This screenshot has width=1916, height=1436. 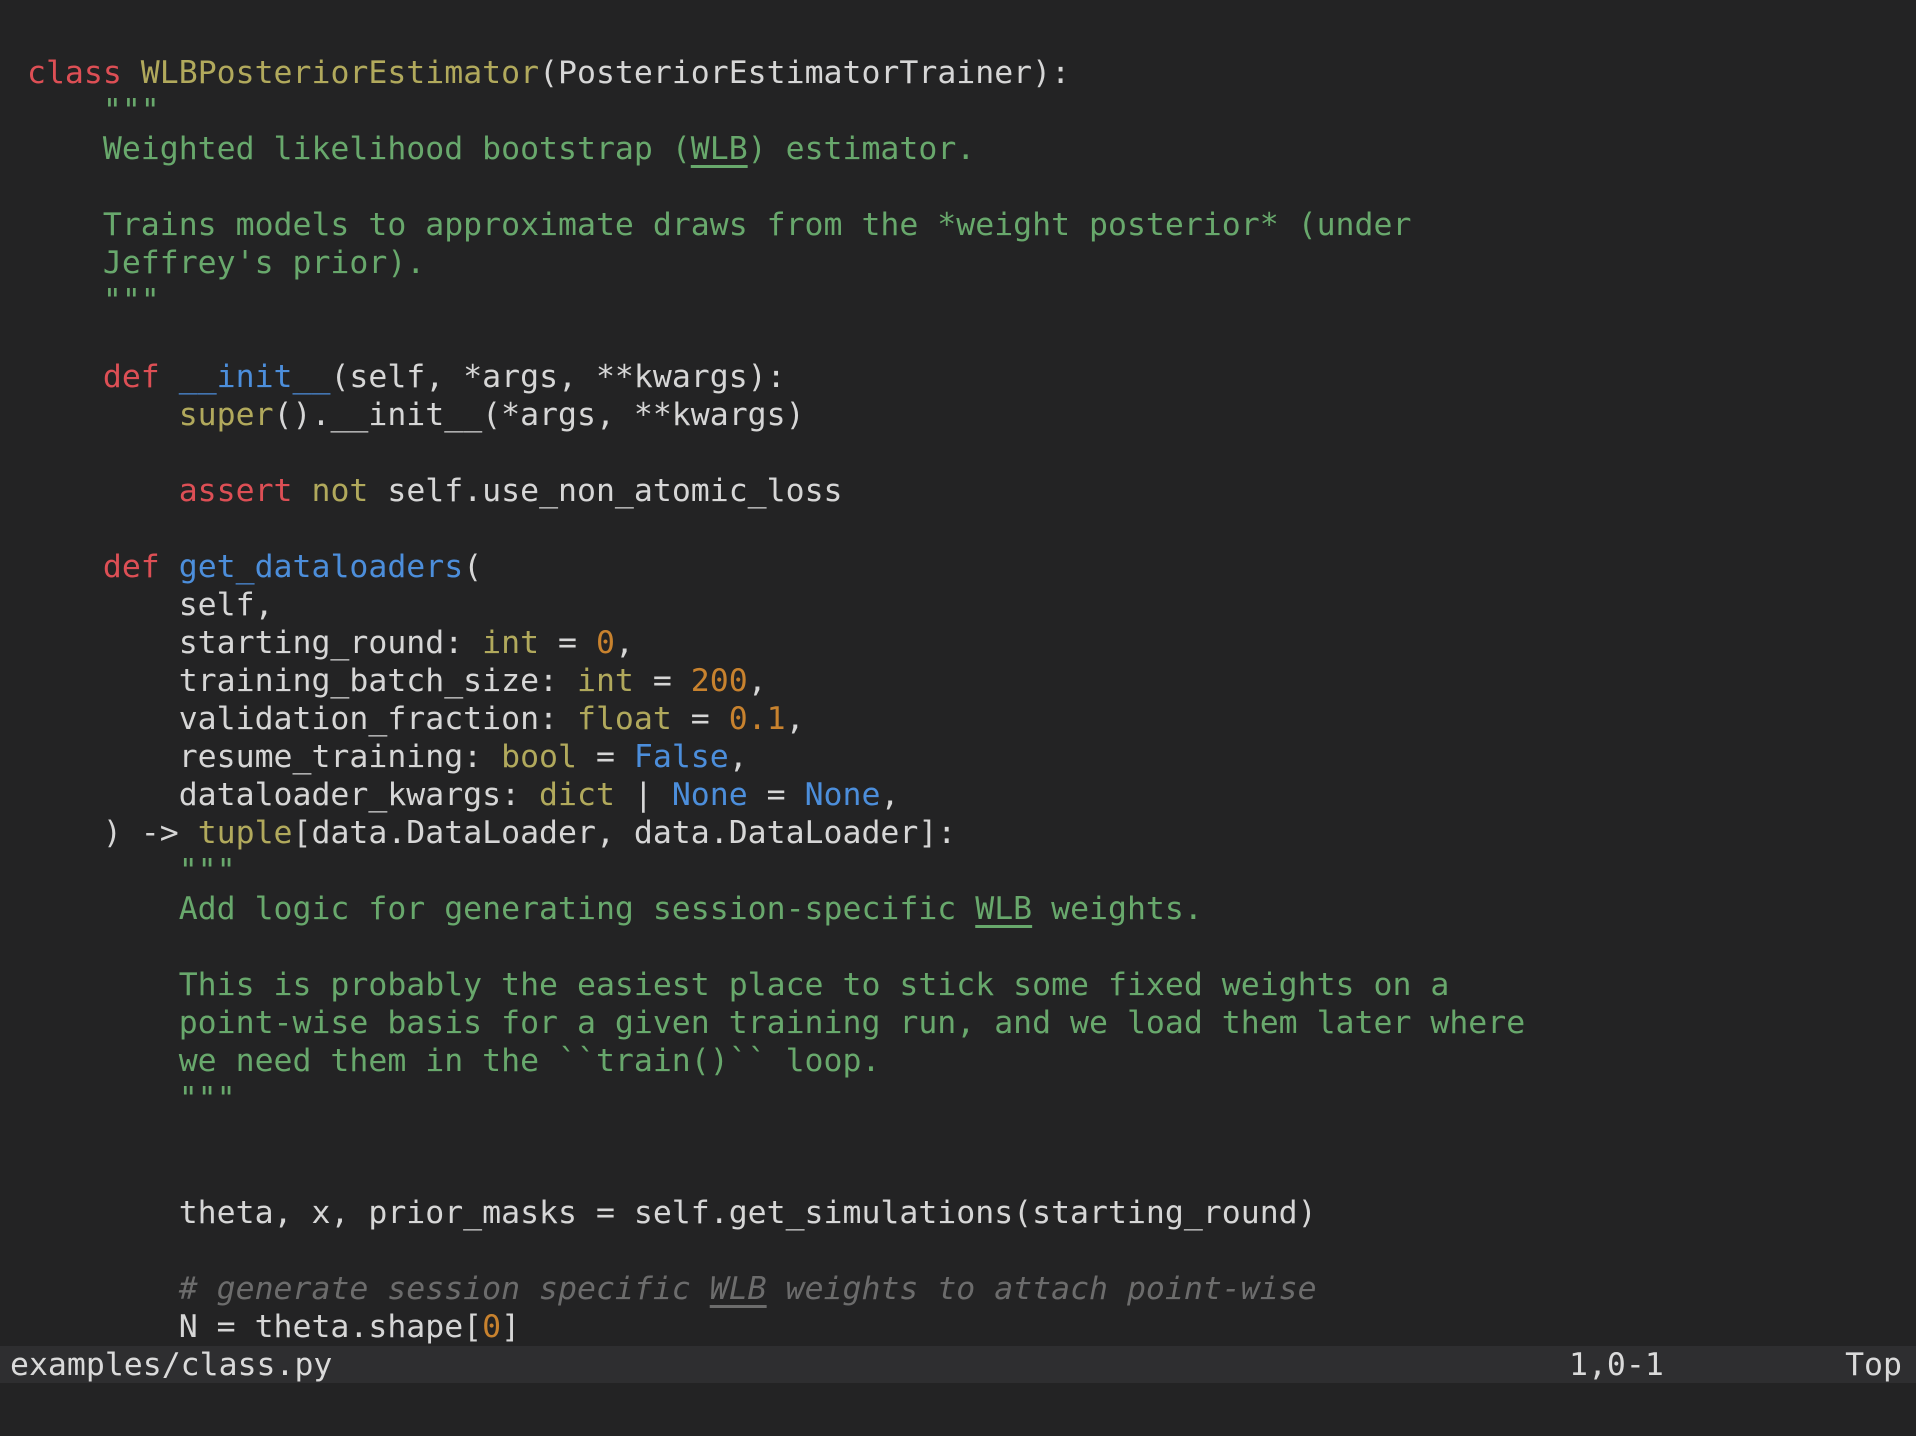 What do you see at coordinates (511, 1327) in the screenshot?
I see `code-token-df: ]` at bounding box center [511, 1327].